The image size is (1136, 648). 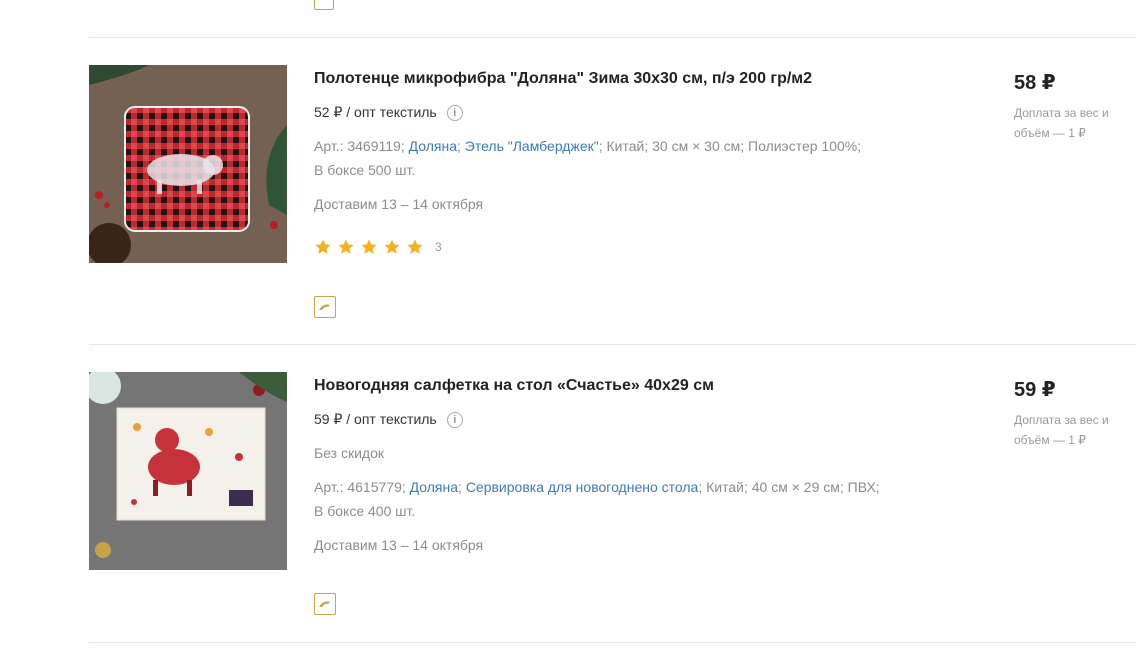 I want to click on review-count: 3, so click(x=438, y=247).